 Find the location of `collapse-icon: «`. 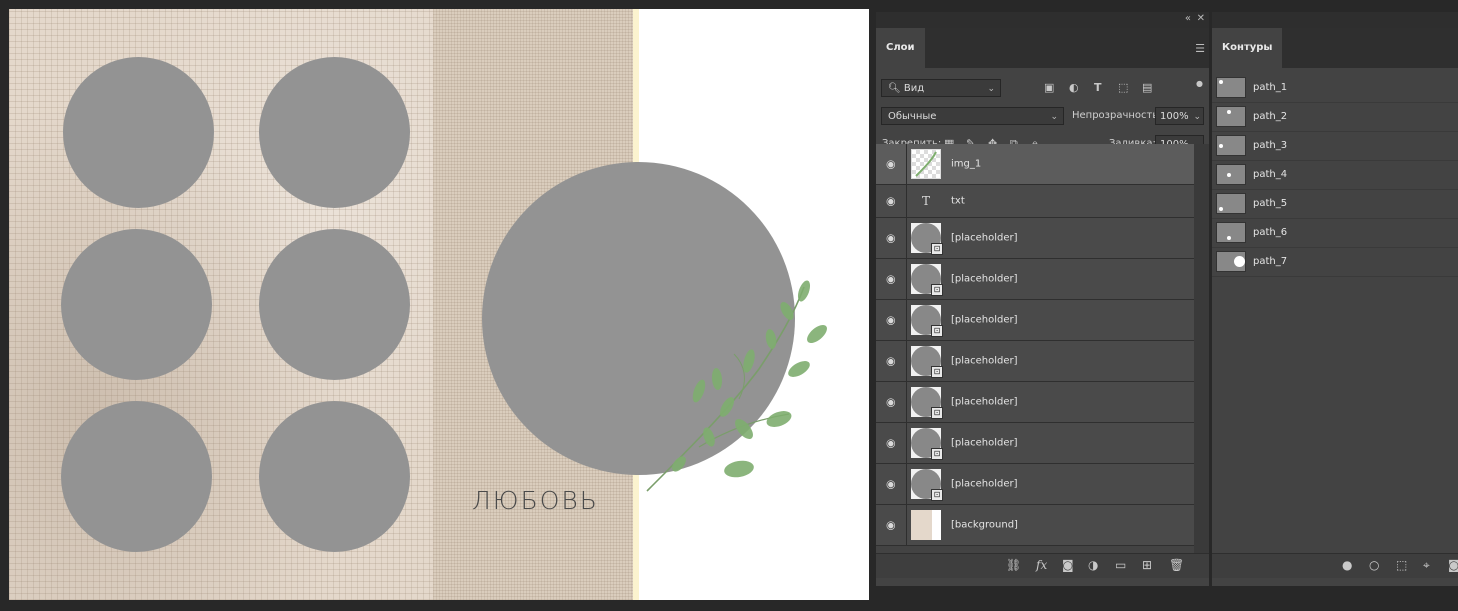

collapse-icon: « is located at coordinates (1188, 18).